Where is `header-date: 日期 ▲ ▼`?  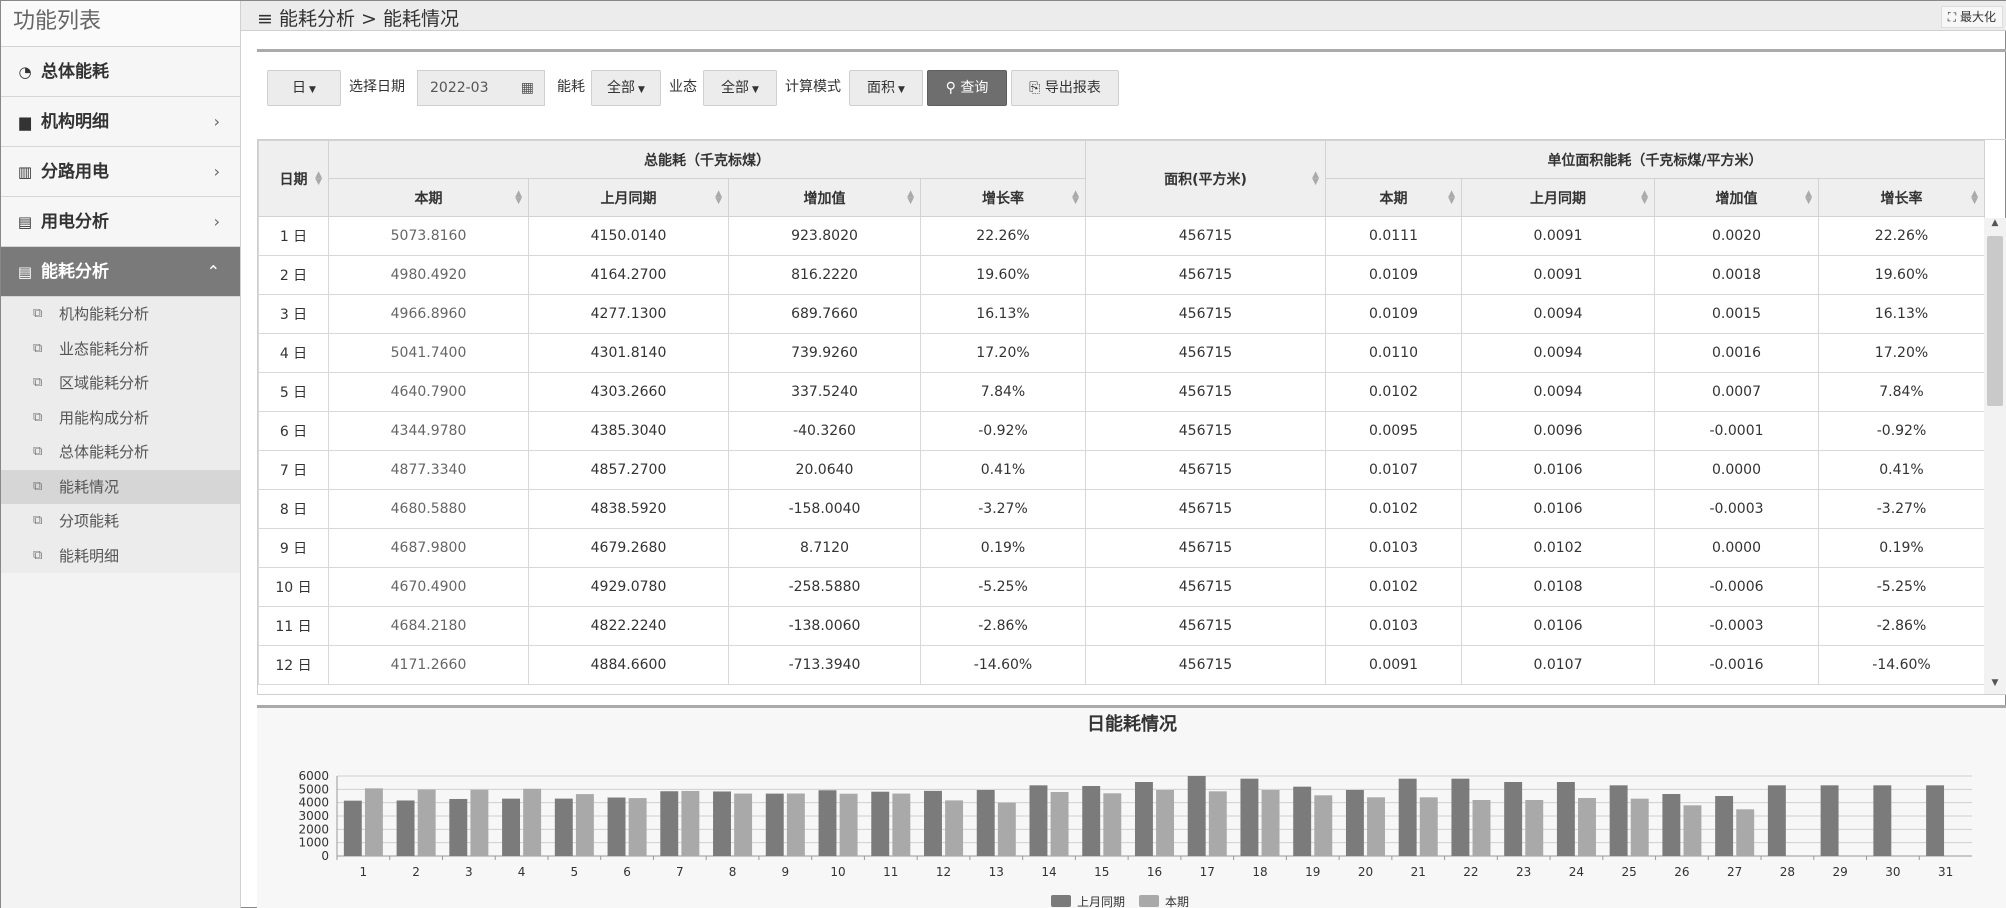
header-date: 日期 ▲ ▼ is located at coordinates (293, 178).